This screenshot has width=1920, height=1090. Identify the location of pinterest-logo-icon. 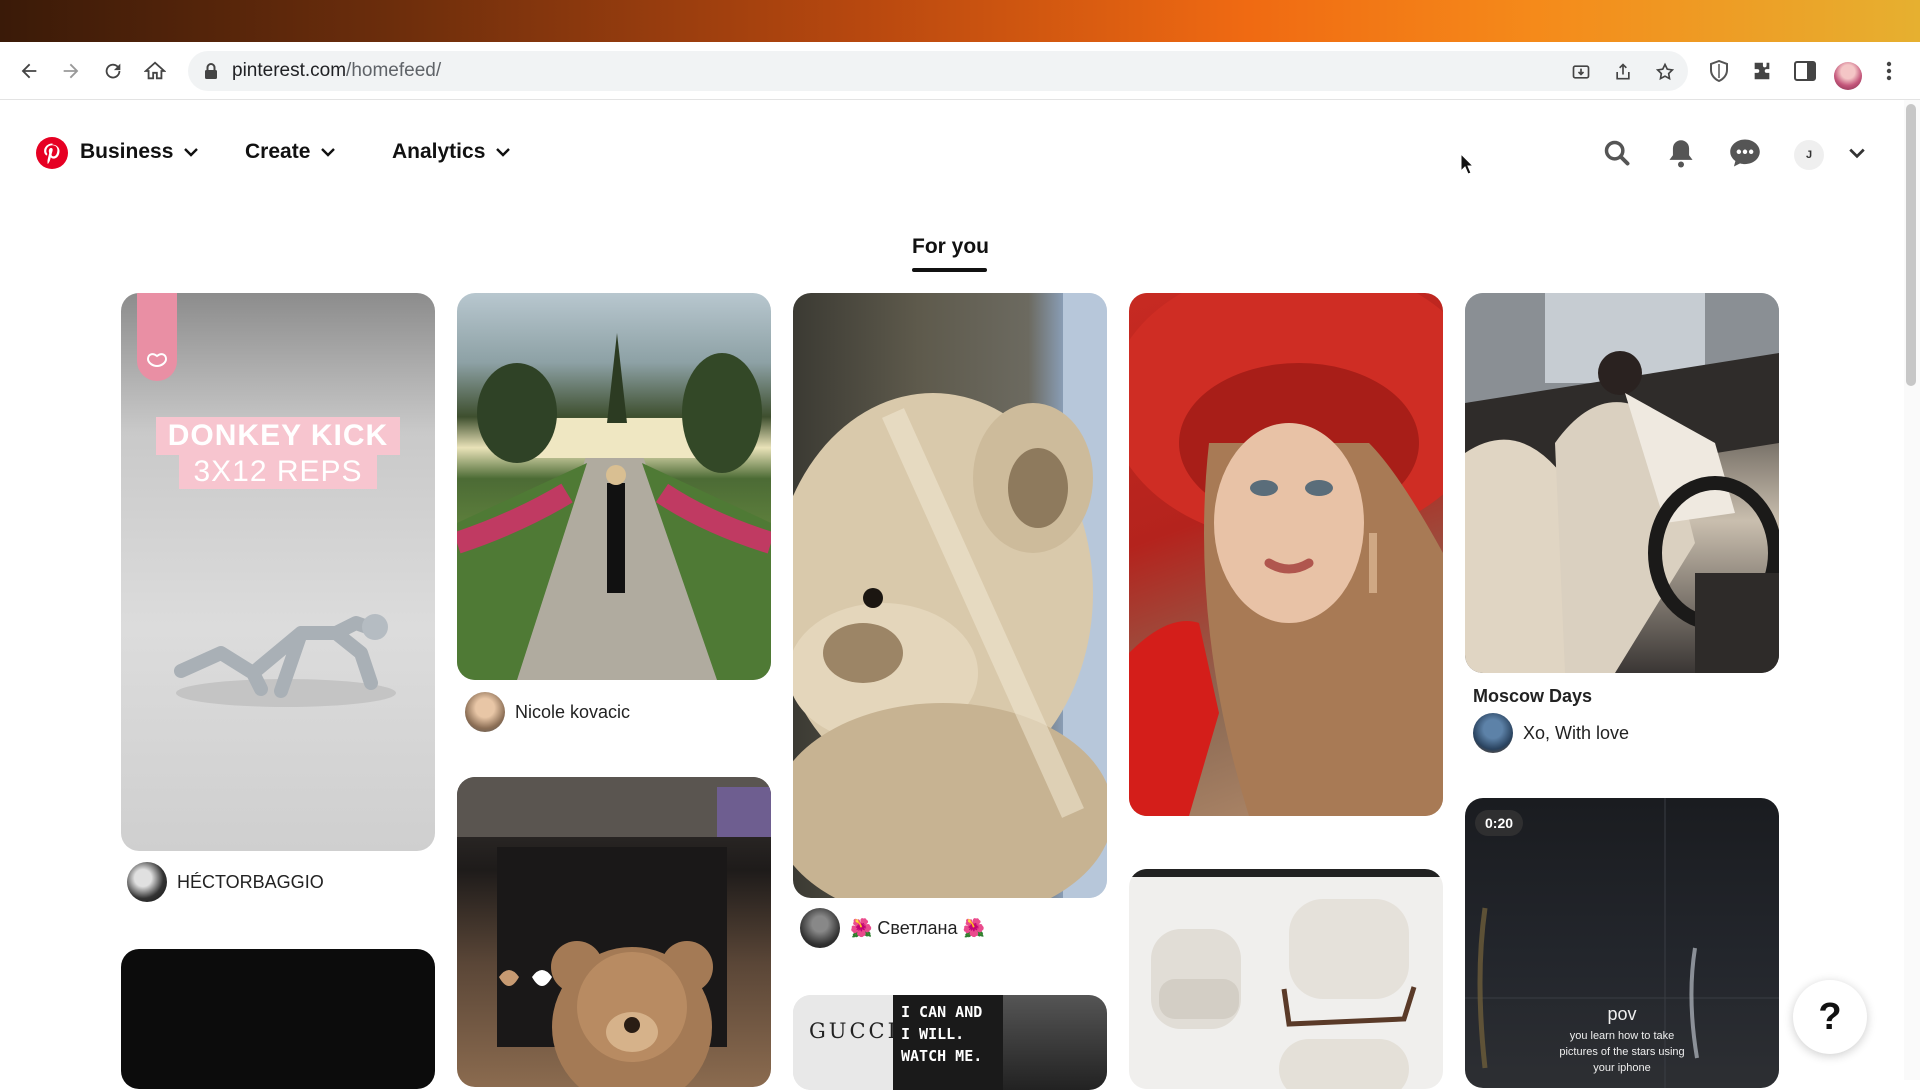
(52, 153).